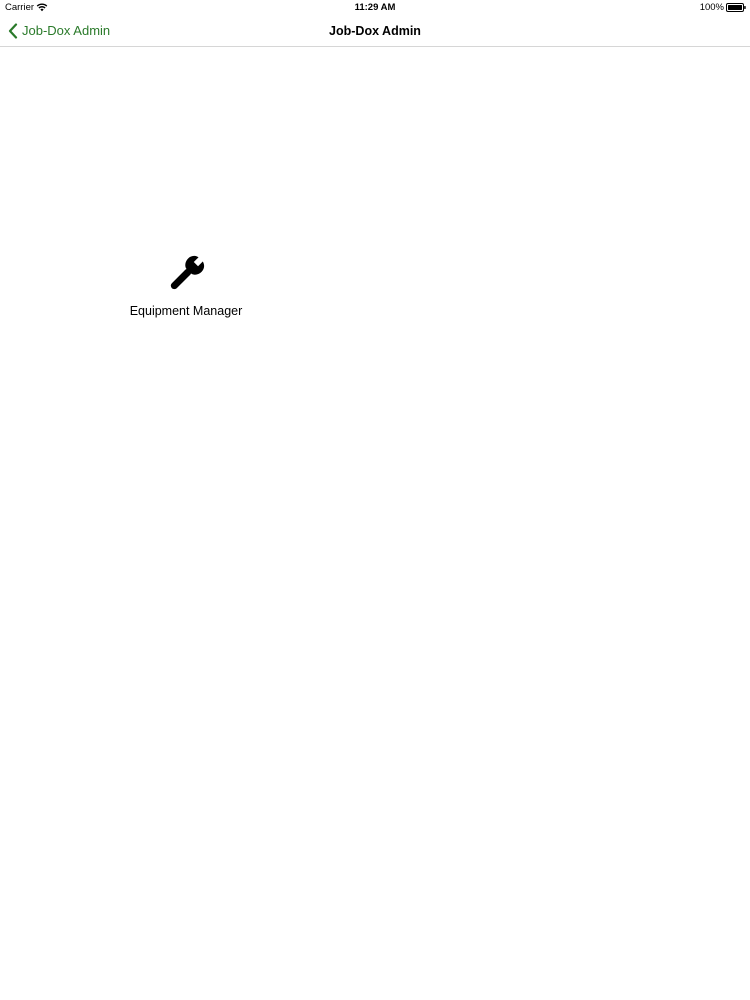 This screenshot has width=750, height=1000. What do you see at coordinates (186, 311) in the screenshot?
I see `tile-label: Equipment Manager` at bounding box center [186, 311].